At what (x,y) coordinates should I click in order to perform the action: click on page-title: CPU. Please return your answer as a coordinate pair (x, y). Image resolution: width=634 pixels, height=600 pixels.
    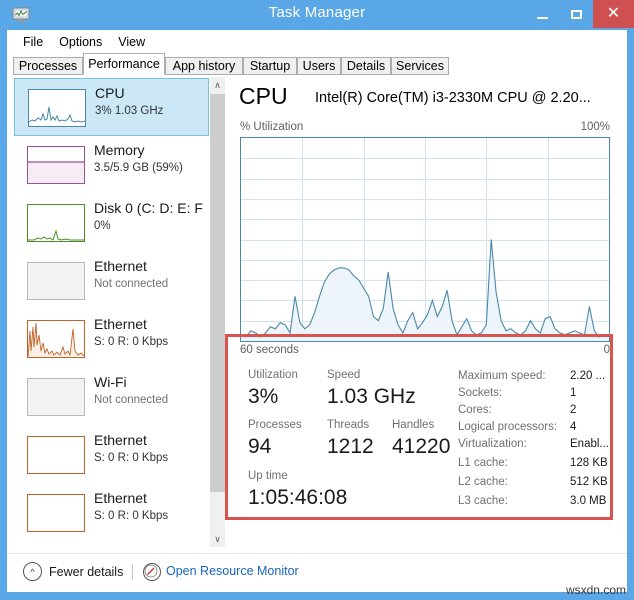
    Looking at the image, I should click on (263, 96).